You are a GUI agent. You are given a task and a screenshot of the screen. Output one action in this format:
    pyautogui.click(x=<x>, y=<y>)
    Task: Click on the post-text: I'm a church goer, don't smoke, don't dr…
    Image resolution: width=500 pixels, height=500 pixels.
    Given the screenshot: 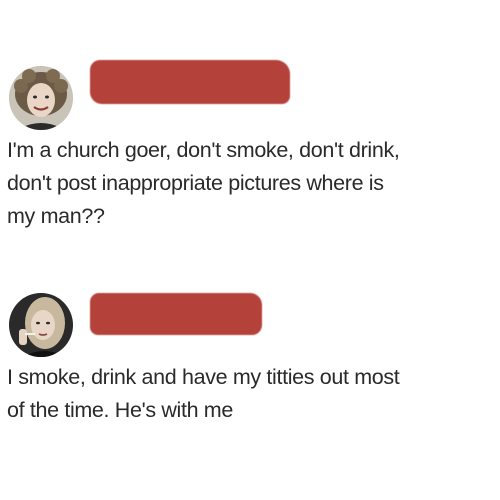 What is the action you would take?
    pyautogui.click(x=203, y=183)
    